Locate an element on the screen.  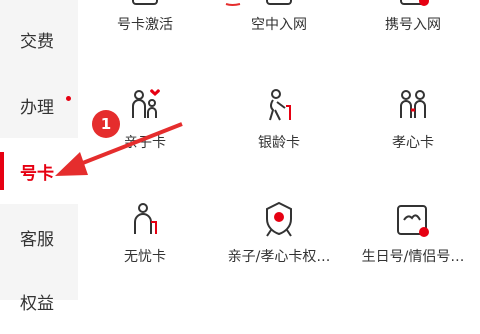
parent-child-icon is located at coordinates (146, 103).